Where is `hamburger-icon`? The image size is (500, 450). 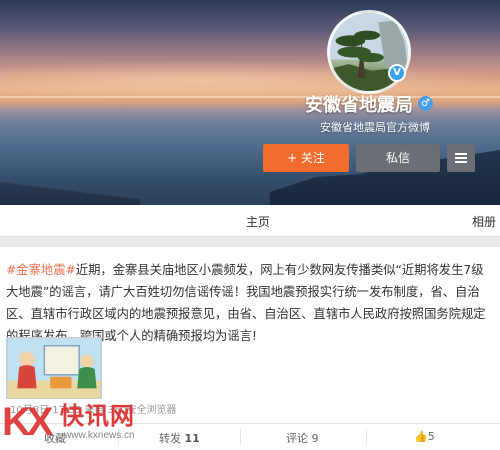 hamburger-icon is located at coordinates (461, 158).